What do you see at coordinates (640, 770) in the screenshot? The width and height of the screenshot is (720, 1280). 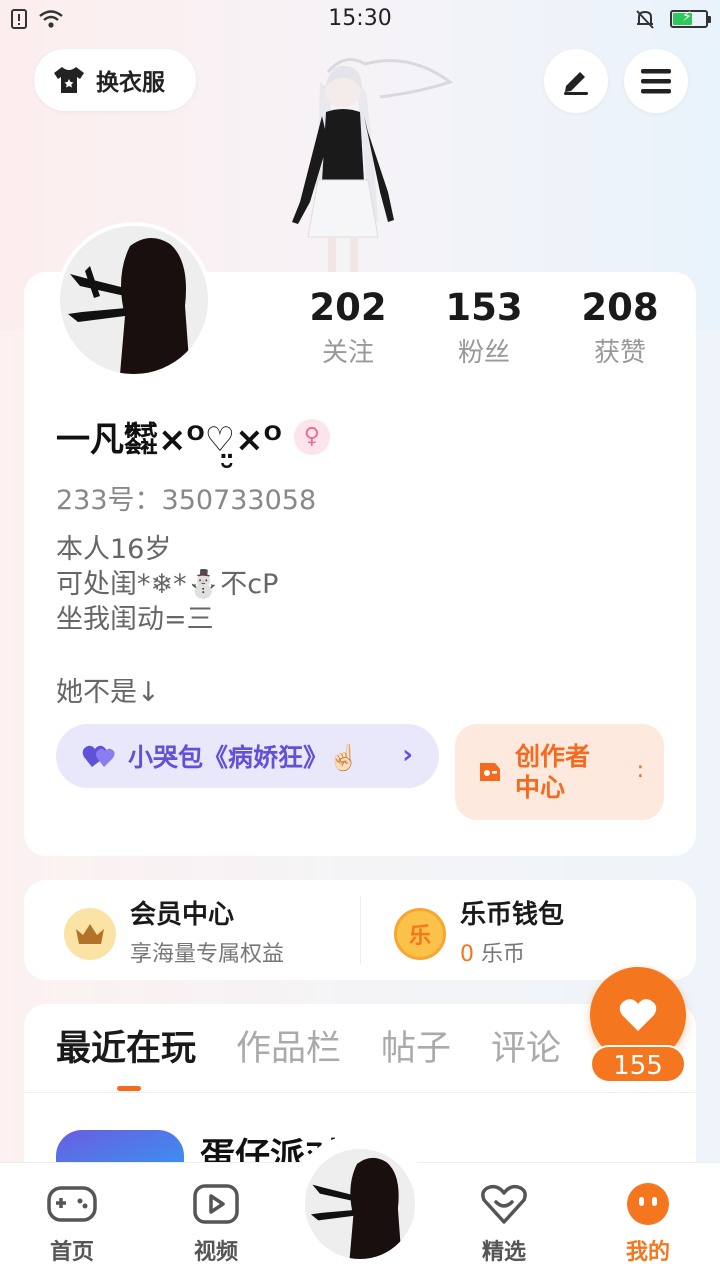 I see `more-indicator-icon: :` at bounding box center [640, 770].